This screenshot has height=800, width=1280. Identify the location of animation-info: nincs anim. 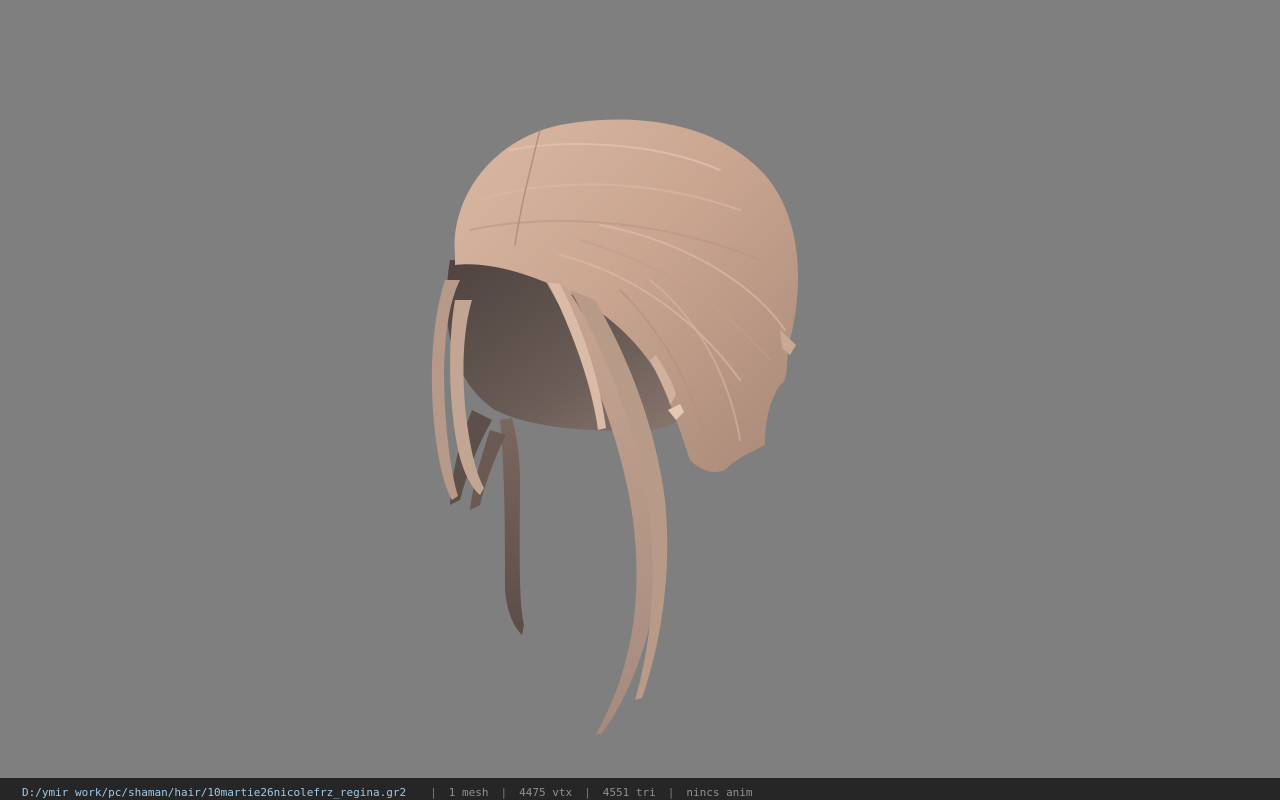
(719, 792).